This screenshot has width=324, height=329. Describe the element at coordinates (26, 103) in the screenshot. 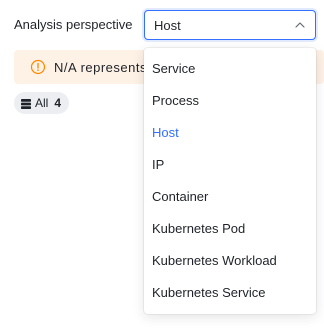

I see `server-stack-icon` at that location.